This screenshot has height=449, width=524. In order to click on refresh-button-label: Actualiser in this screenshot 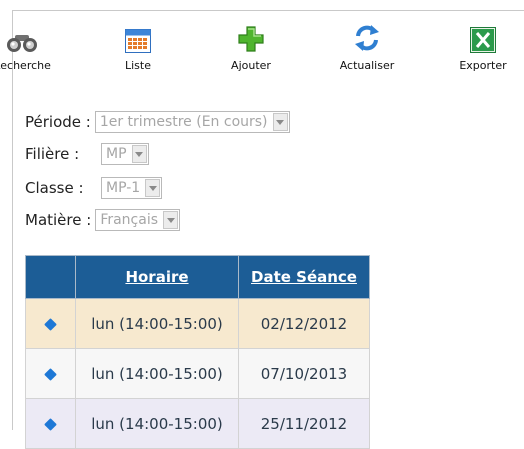, I will do `click(367, 65)`.